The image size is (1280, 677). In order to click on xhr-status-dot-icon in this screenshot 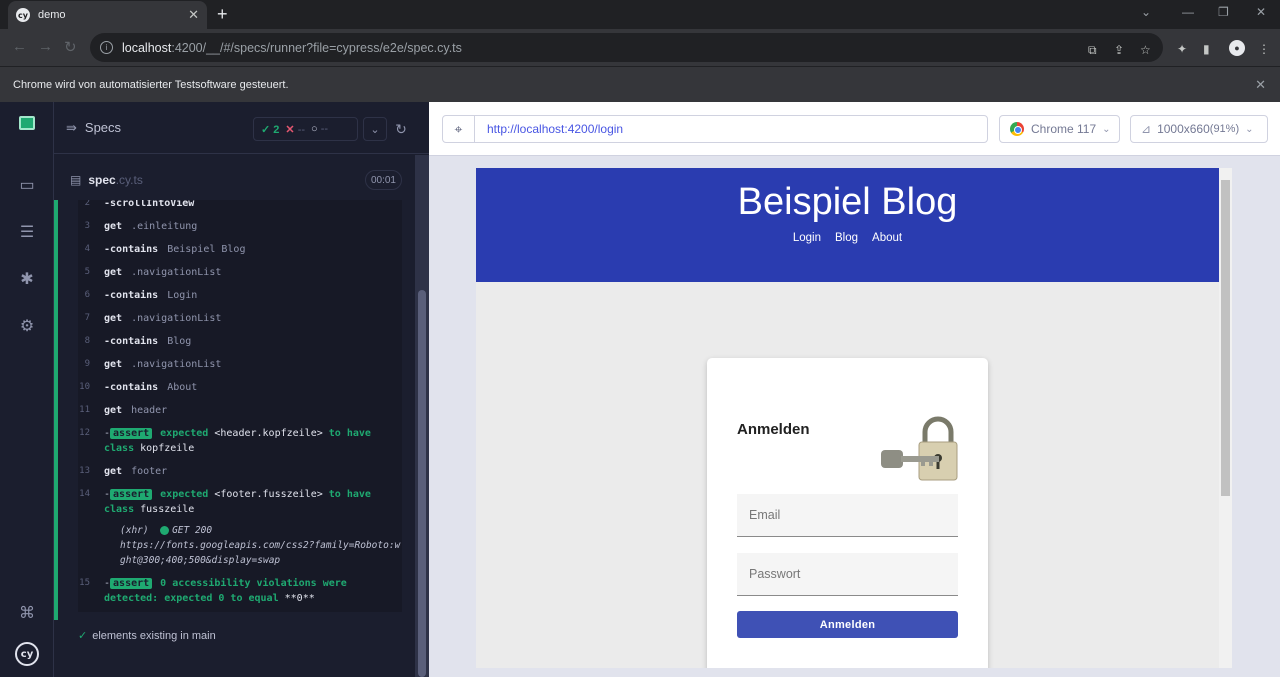, I will do `click(165, 530)`.